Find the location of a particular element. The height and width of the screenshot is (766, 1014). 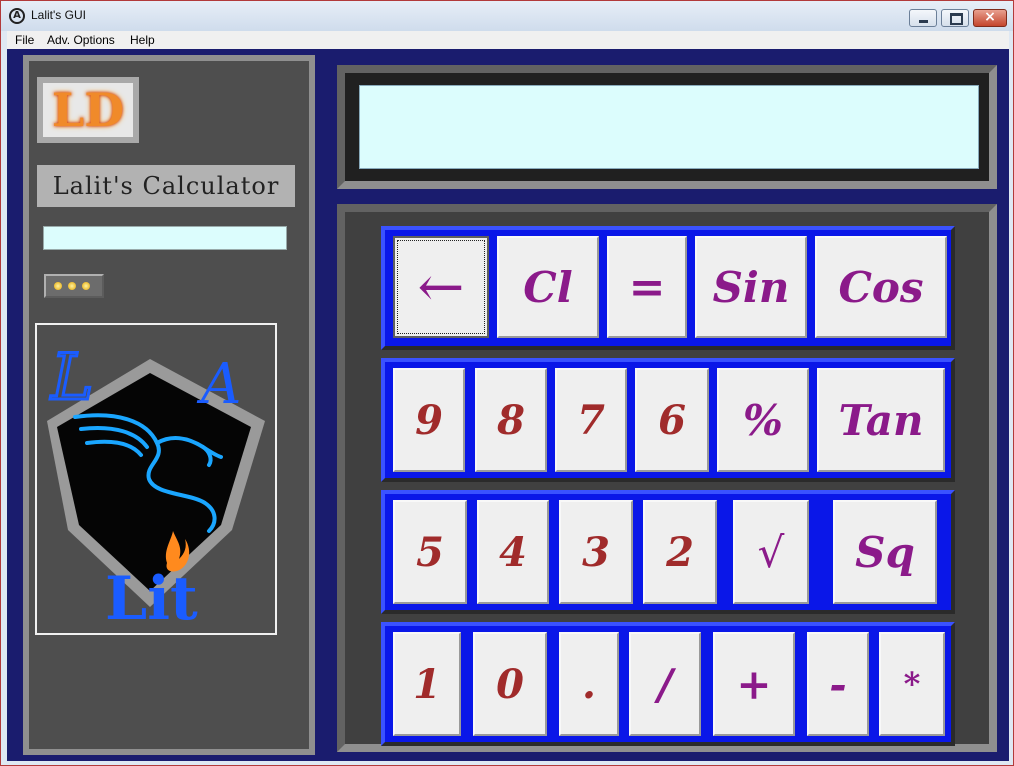

digit-6-button: 6 is located at coordinates (672, 420).